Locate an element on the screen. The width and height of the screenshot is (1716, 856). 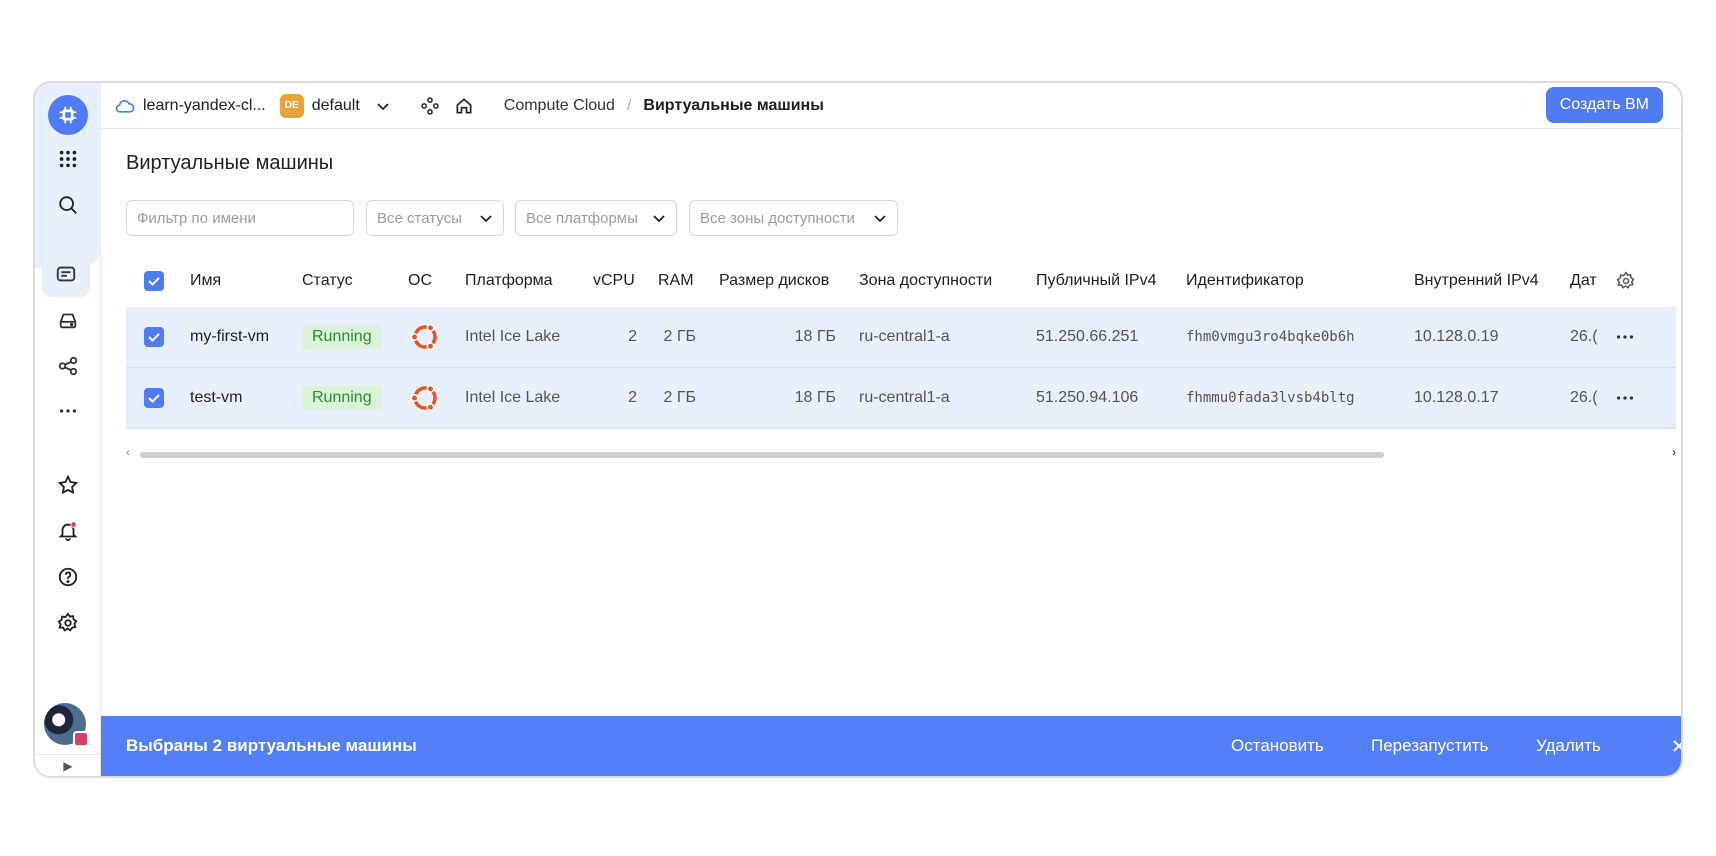
col-zone: Зона доступности is located at coordinates (925, 281).